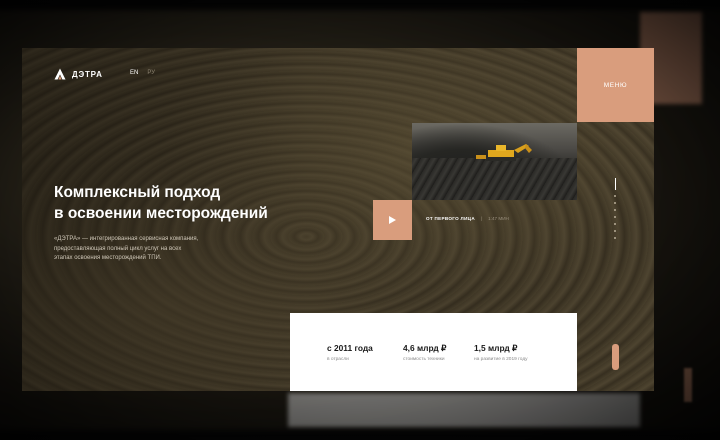 This screenshot has width=720, height=440. What do you see at coordinates (87, 74) in the screenshot?
I see `logo-text: ДЭТРА` at bounding box center [87, 74].